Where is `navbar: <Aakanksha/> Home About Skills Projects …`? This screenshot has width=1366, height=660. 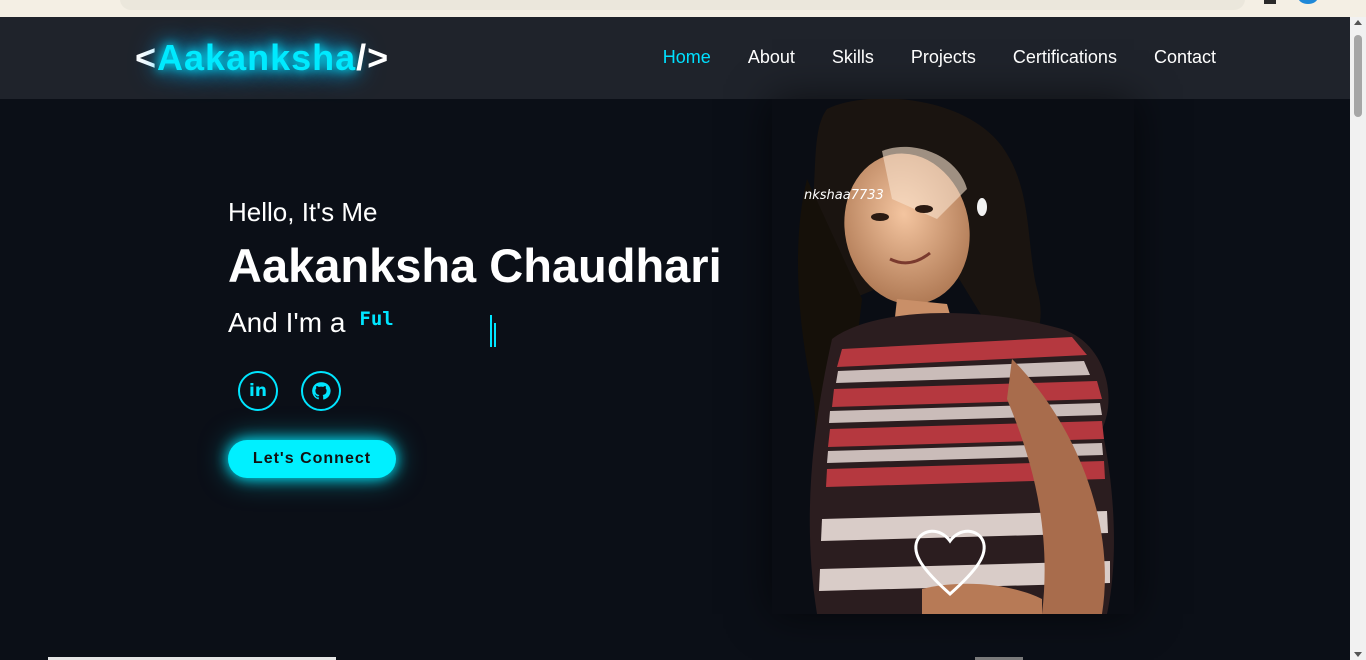 navbar: <Aakanksha/> Home About Skills Projects … is located at coordinates (675, 58).